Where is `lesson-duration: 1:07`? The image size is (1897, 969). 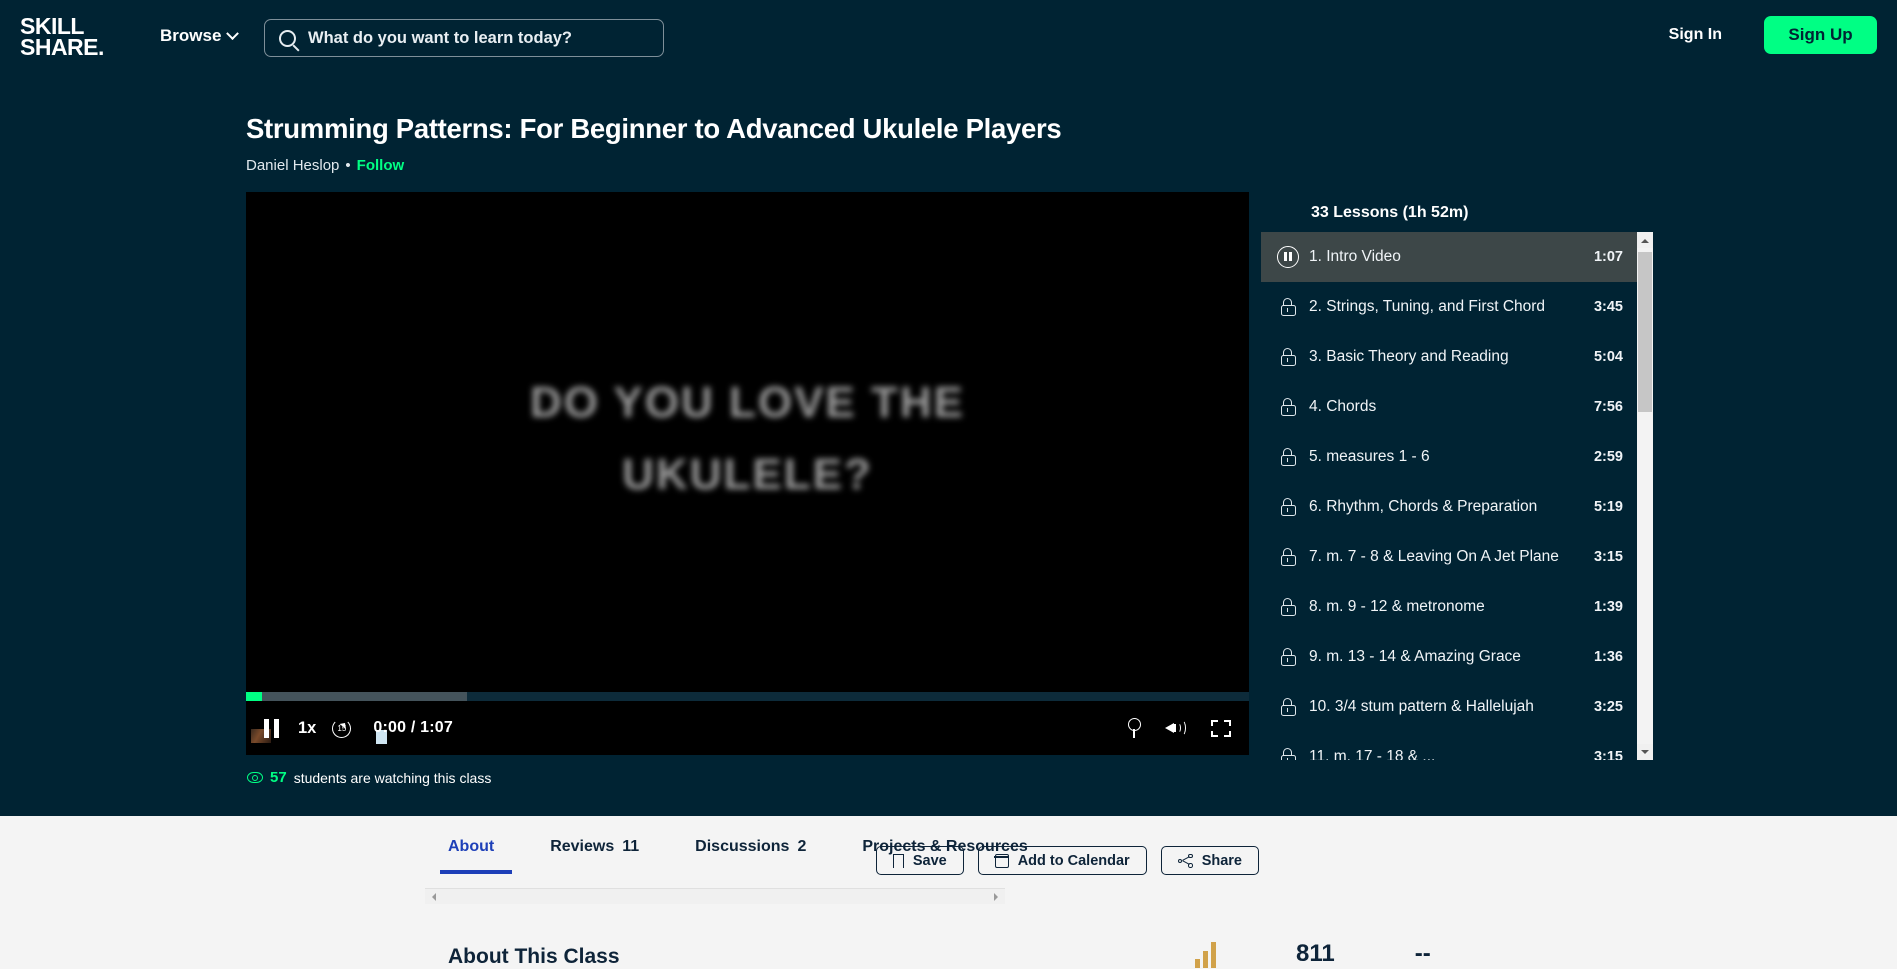 lesson-duration: 1:07 is located at coordinates (1608, 257).